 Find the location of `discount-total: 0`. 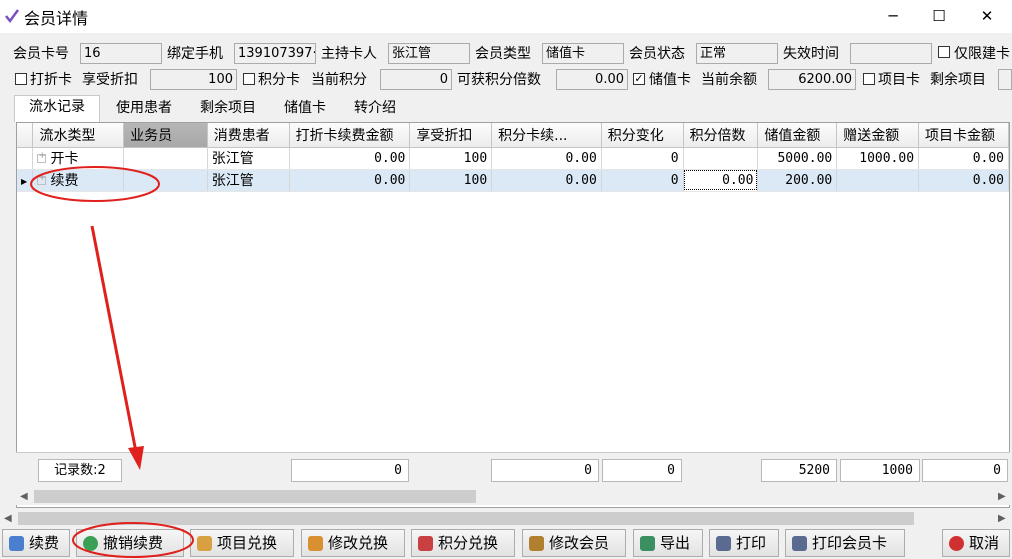

discount-total: 0 is located at coordinates (350, 470).